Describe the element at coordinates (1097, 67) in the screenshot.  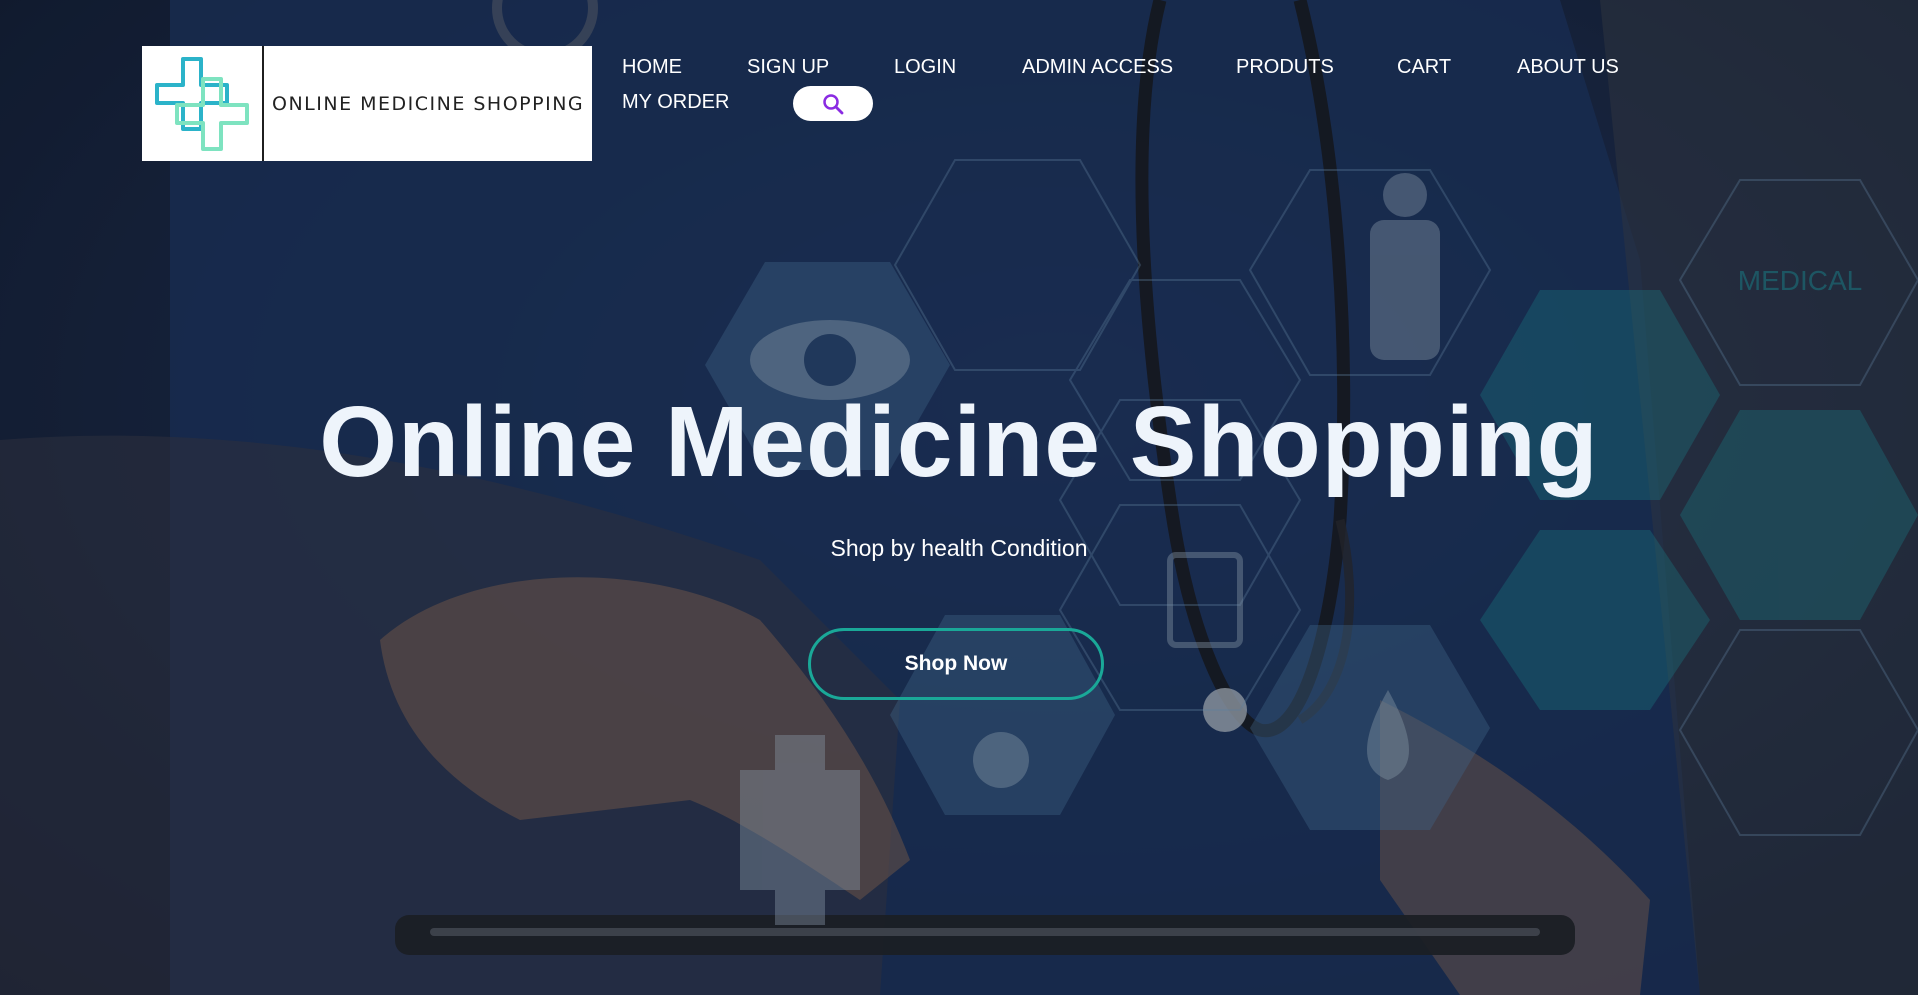
I see `nav-admin-access: ADMIN ACCESS` at that location.